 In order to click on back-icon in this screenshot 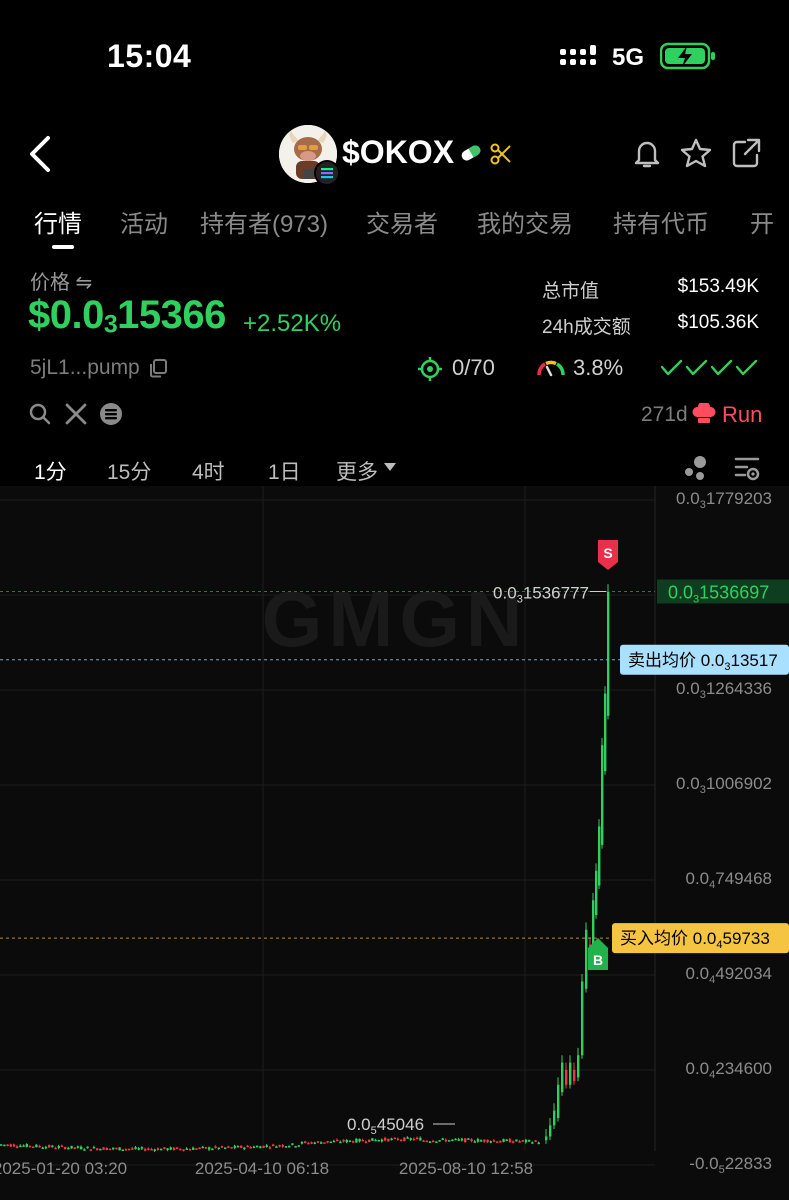, I will do `click(40, 154)`.